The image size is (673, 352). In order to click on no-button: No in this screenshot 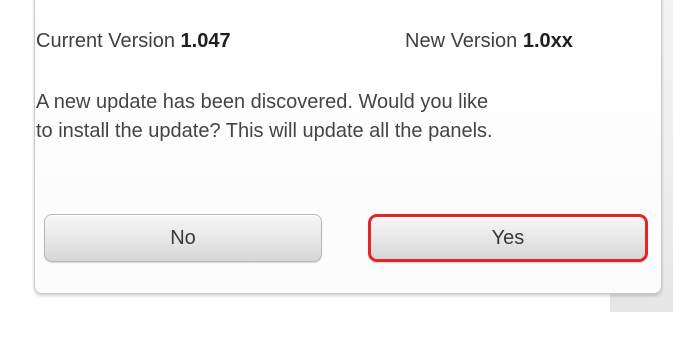, I will do `click(183, 238)`.